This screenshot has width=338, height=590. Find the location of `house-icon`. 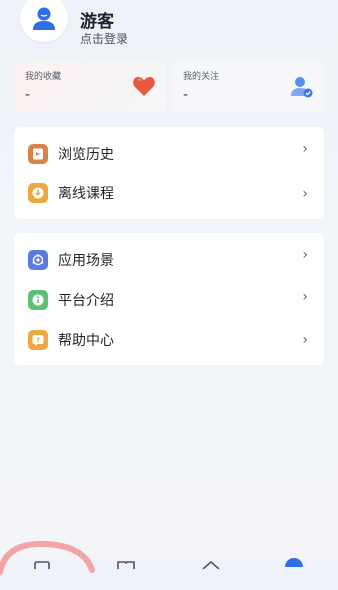

house-icon is located at coordinates (211, 563).